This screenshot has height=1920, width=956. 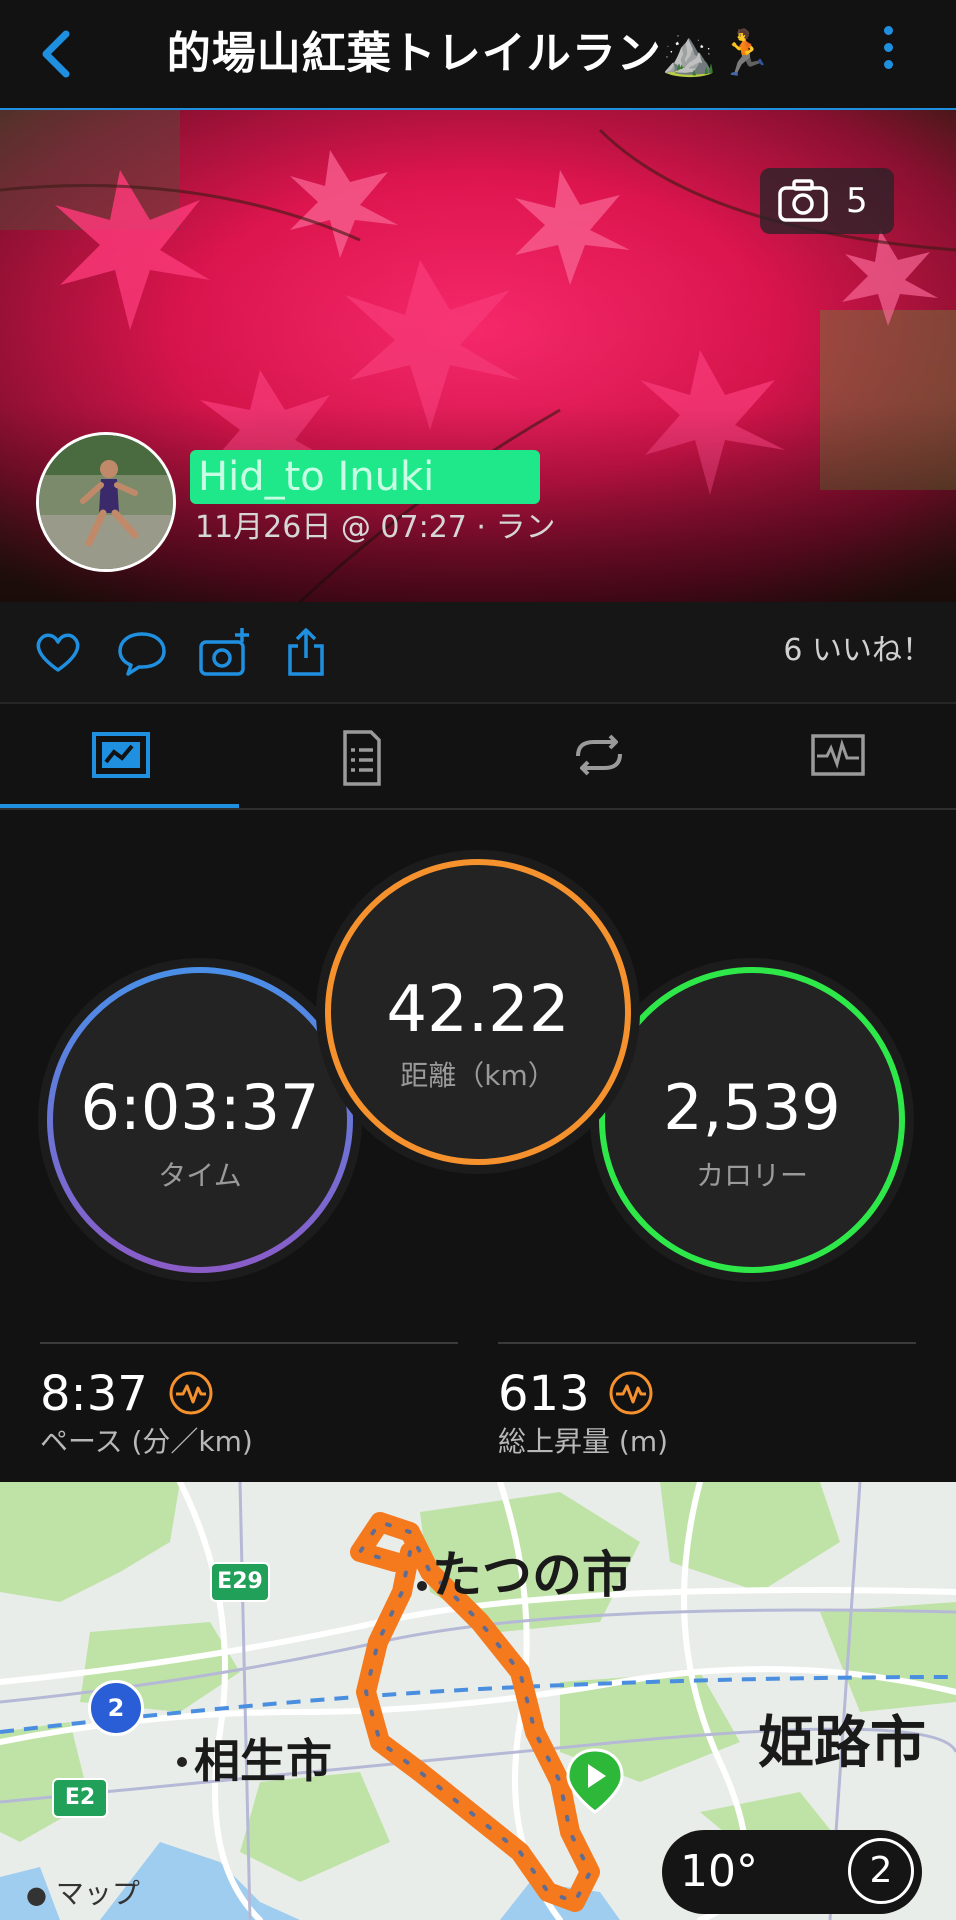 I want to click on map-label-aioi: 相生市, so click(x=263, y=1761).